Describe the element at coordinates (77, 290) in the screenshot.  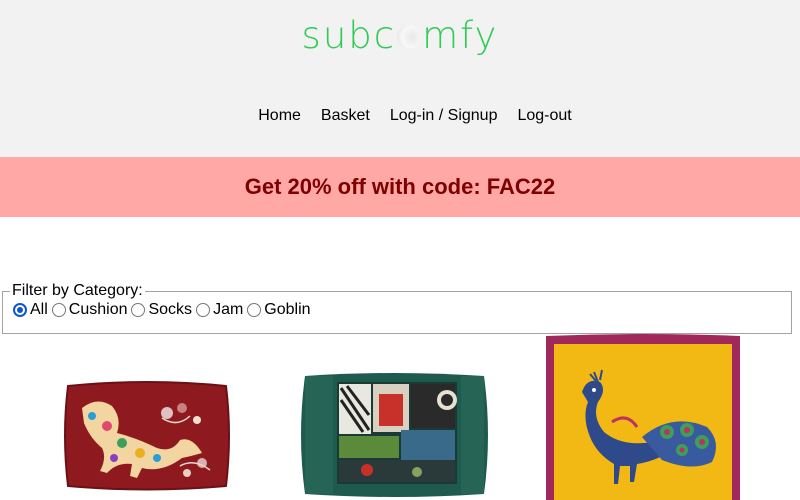
I see `filter-legend: Filter by Category:` at that location.